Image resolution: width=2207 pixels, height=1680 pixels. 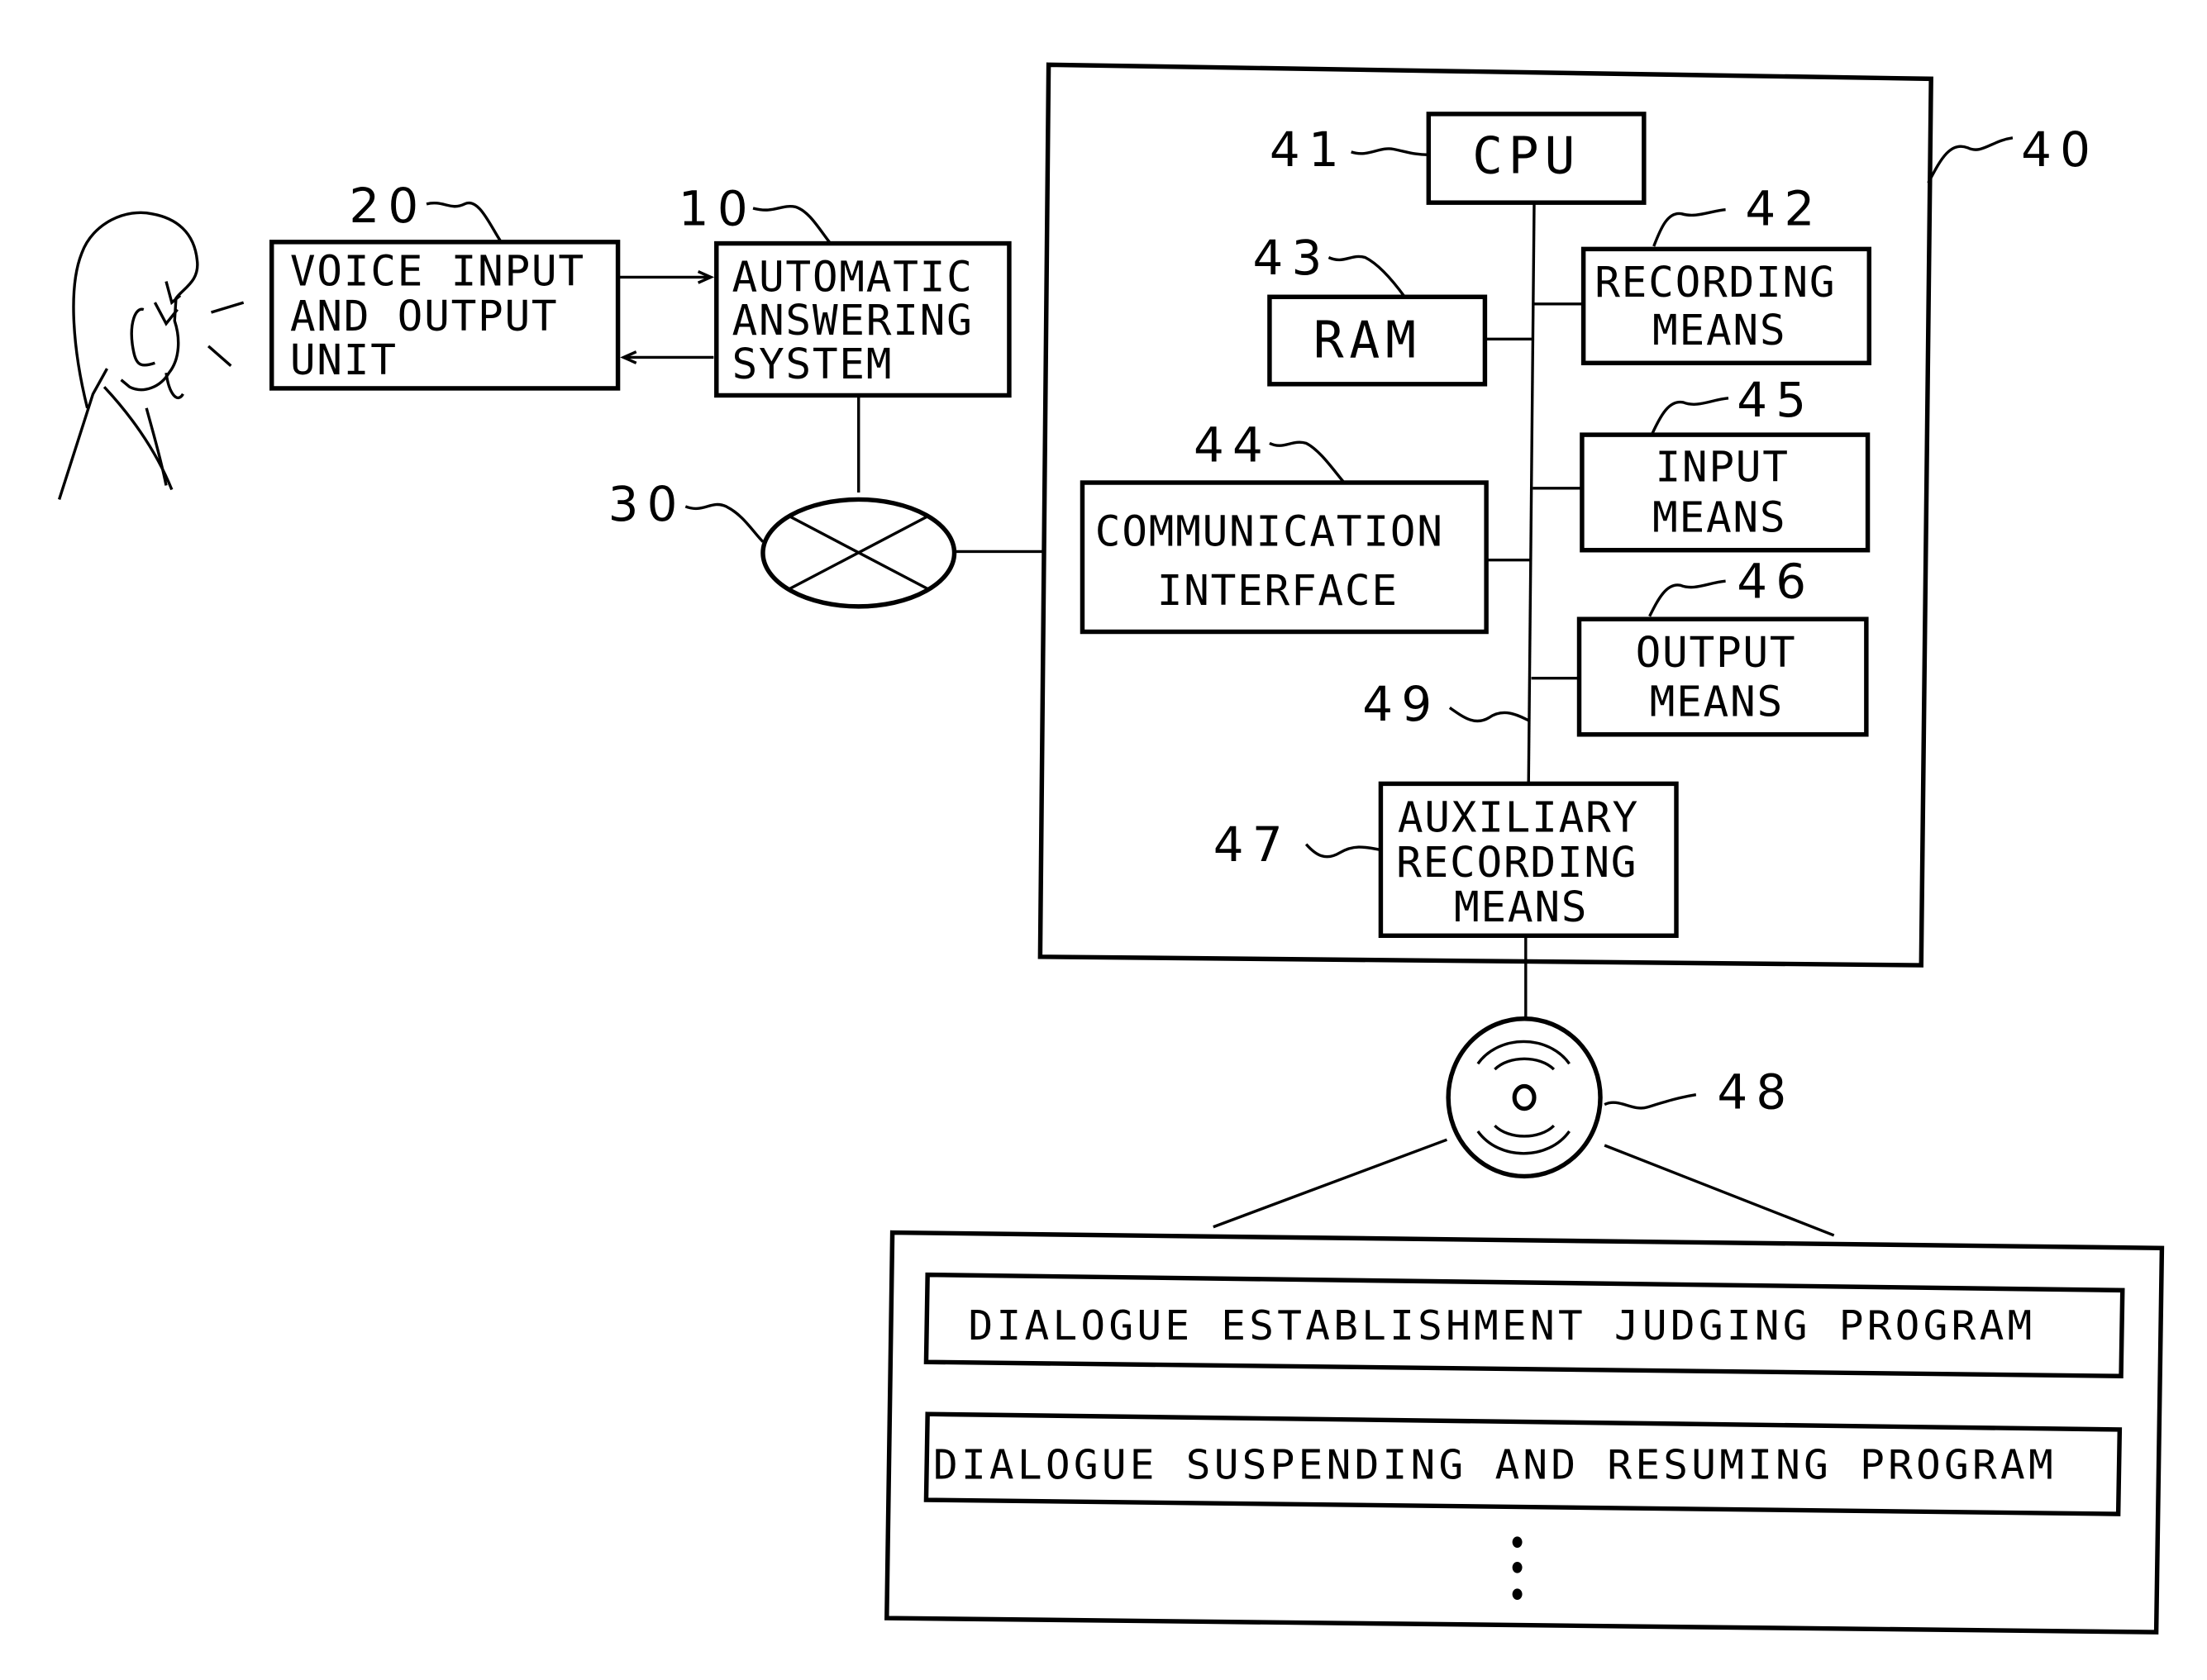 I want to click on ram-block: RAM, so click(x=1377, y=340).